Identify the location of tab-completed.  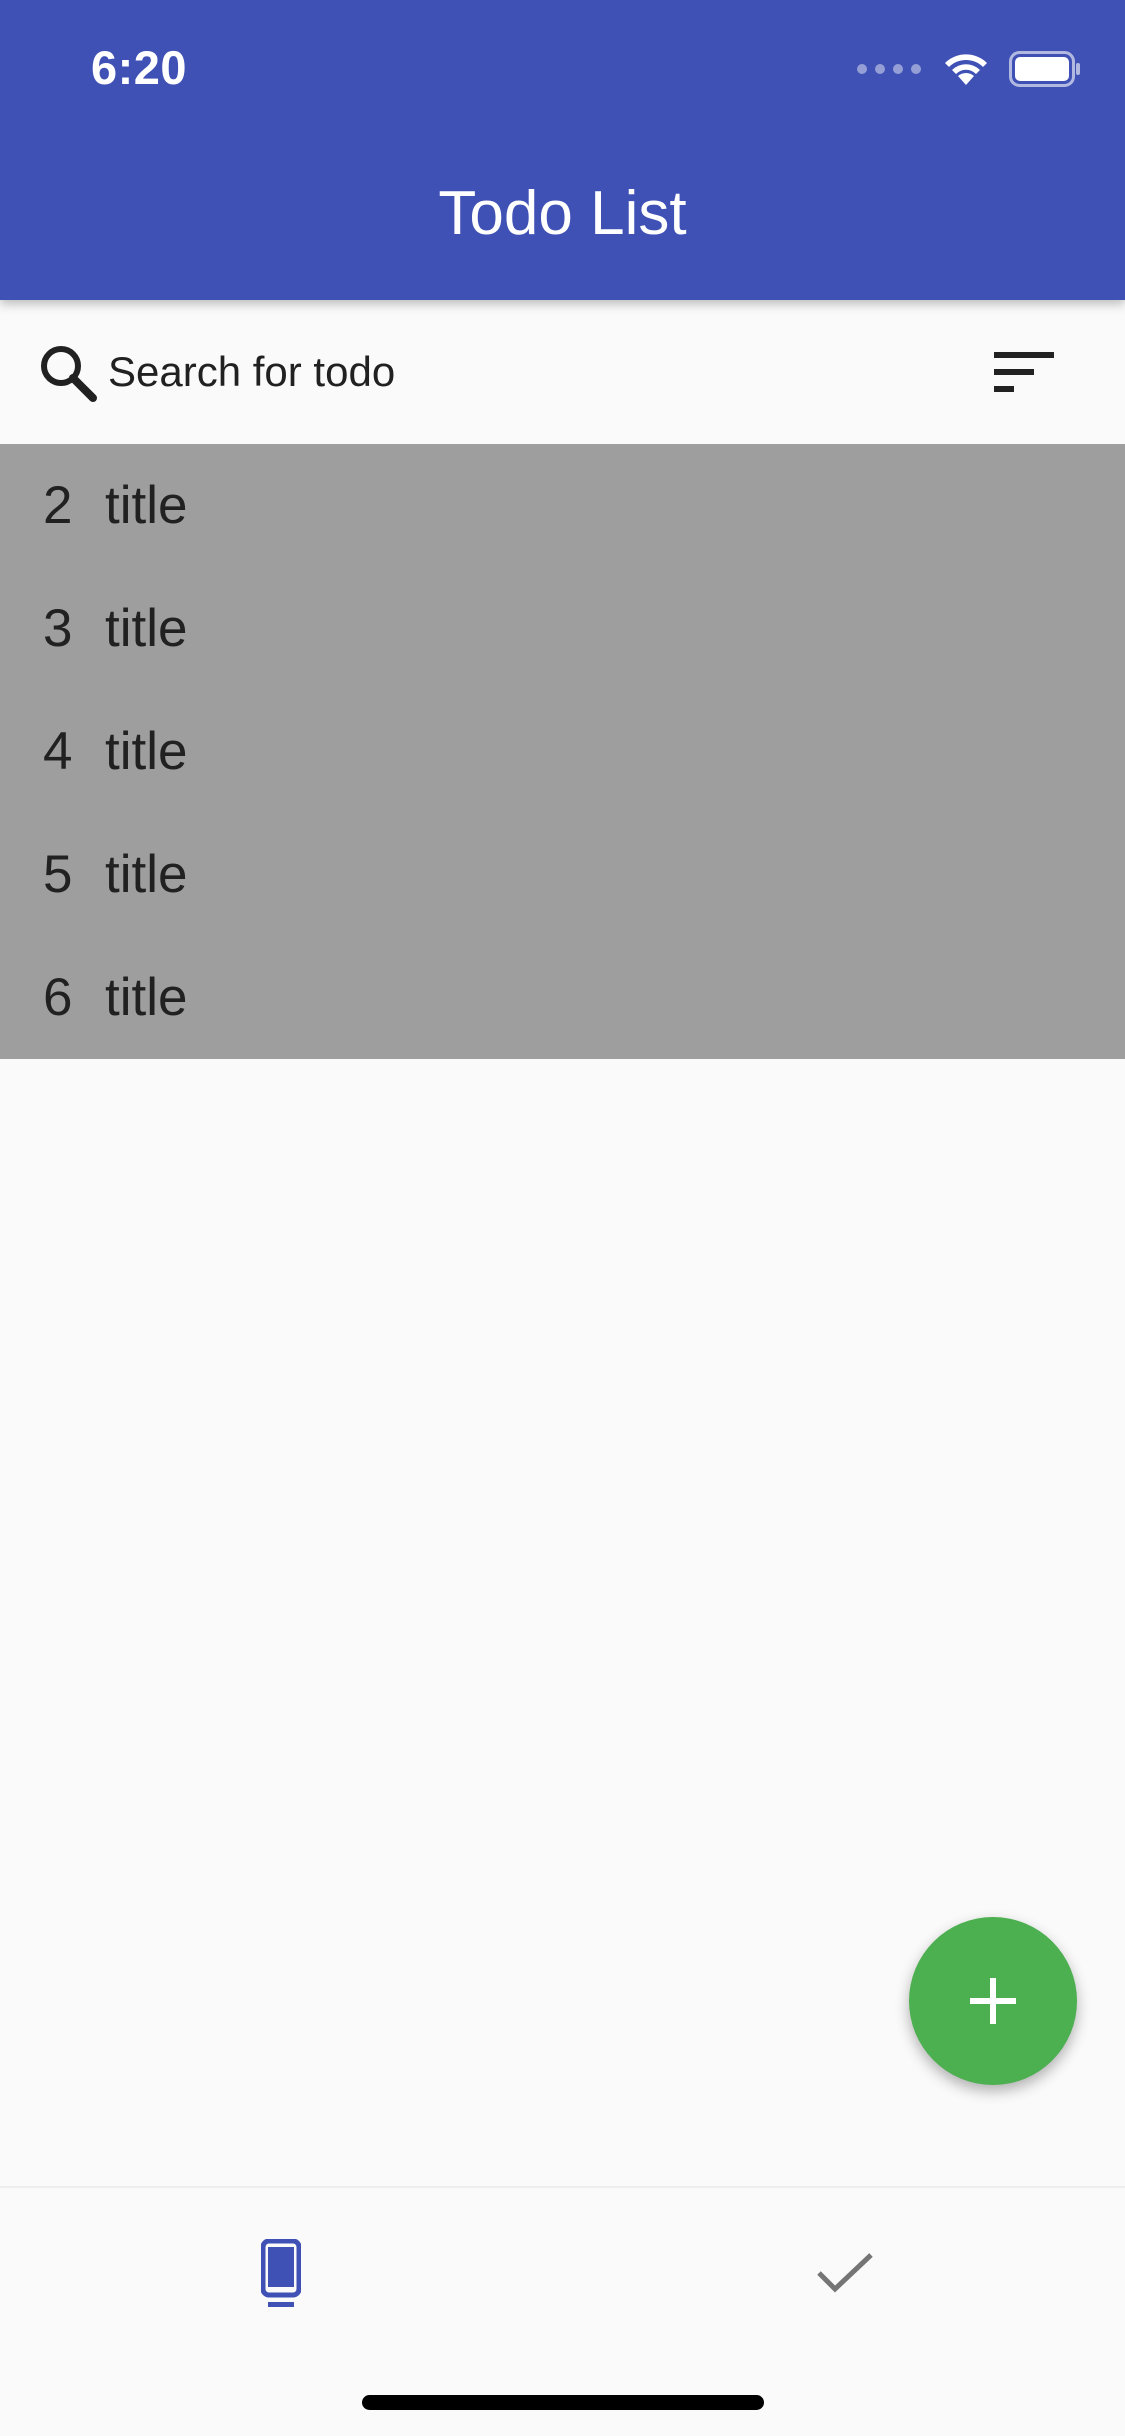
(845, 2273).